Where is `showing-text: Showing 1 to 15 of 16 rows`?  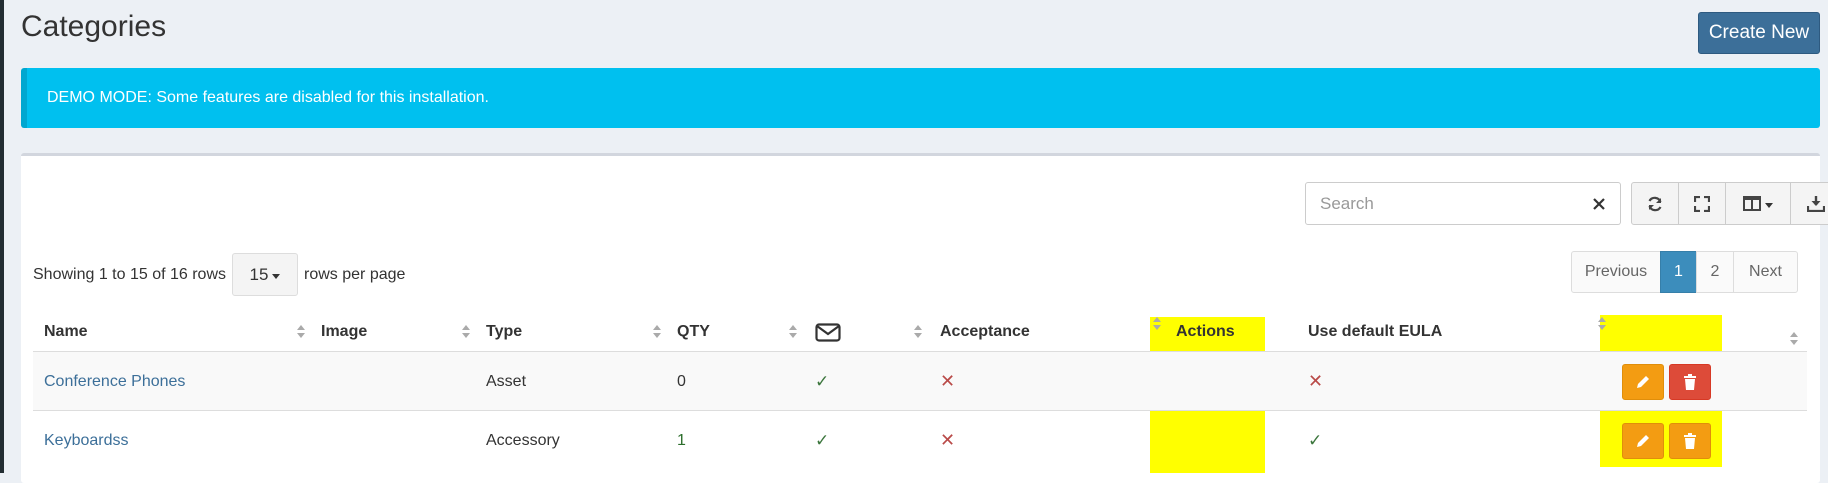 showing-text: Showing 1 to 15 of 16 rows is located at coordinates (130, 274).